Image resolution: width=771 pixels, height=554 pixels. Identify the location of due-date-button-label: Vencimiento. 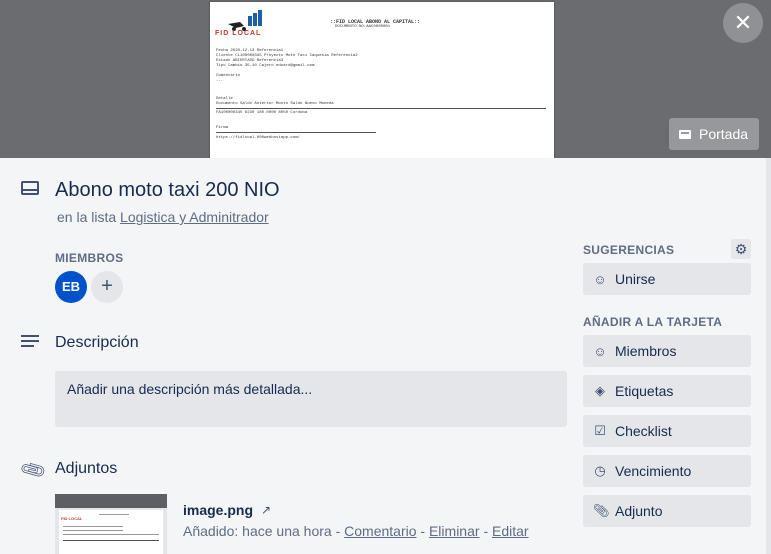
(653, 471).